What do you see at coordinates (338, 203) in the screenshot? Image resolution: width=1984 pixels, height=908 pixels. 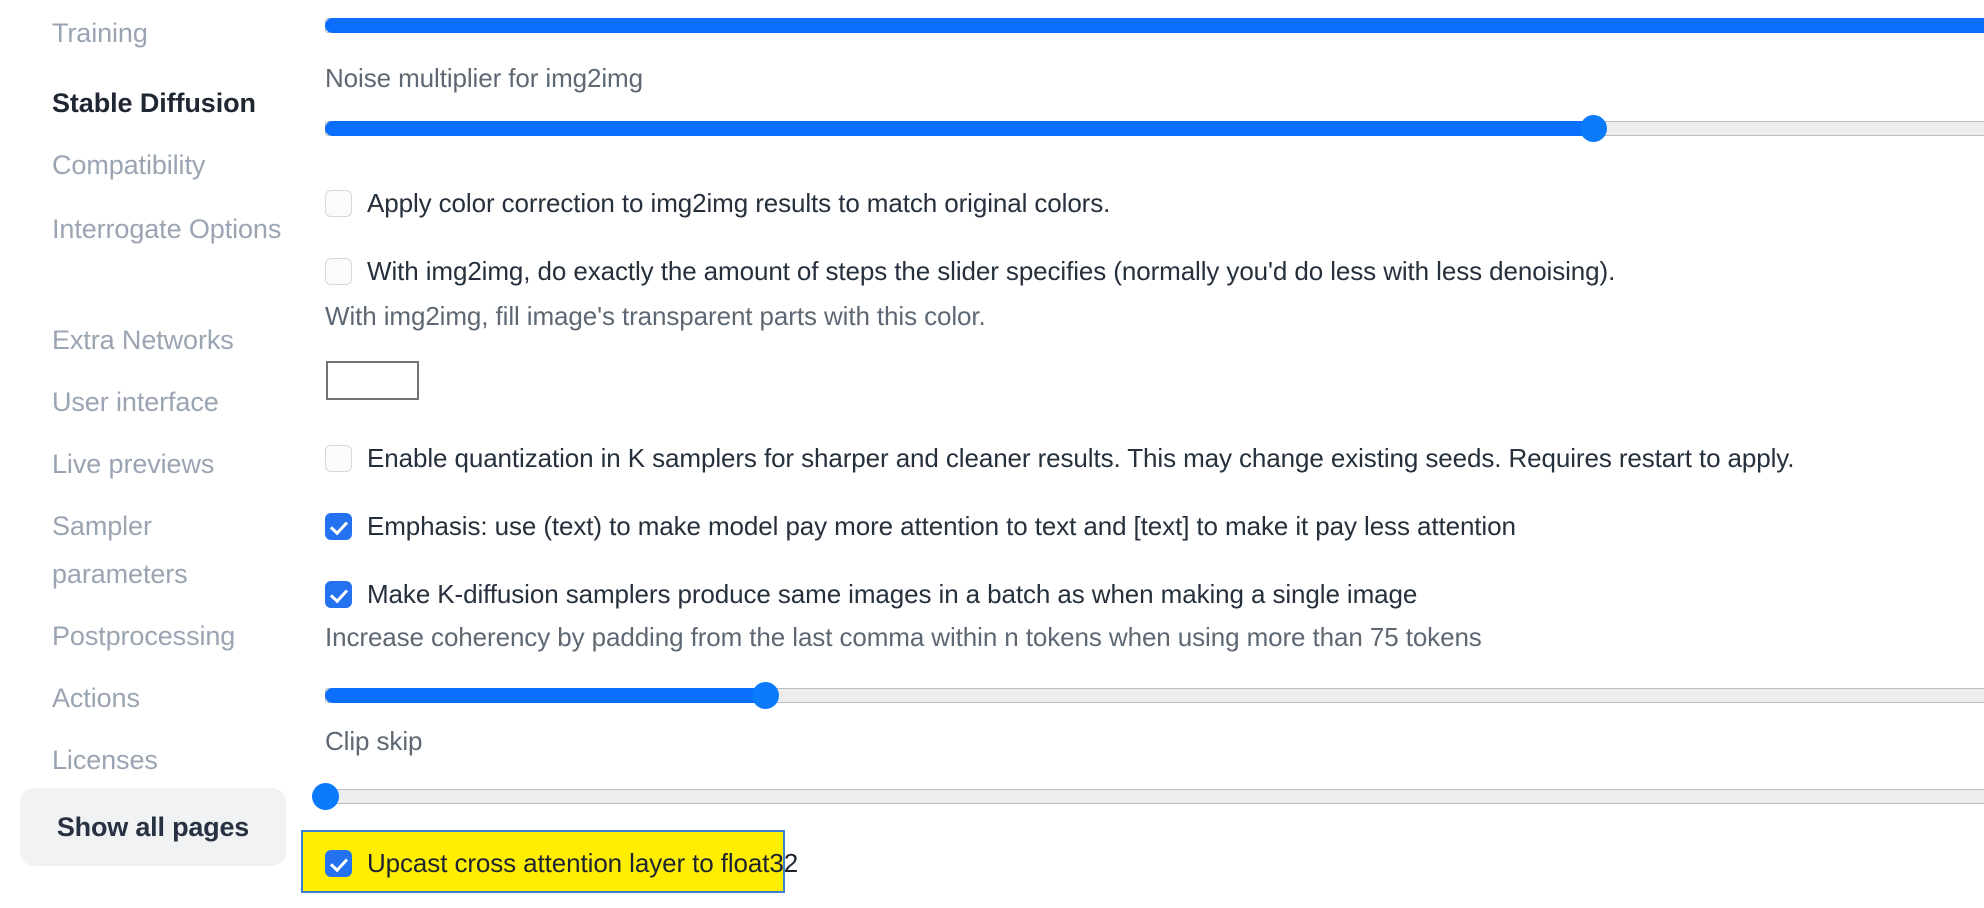 I see `checkbox-color-correction` at bounding box center [338, 203].